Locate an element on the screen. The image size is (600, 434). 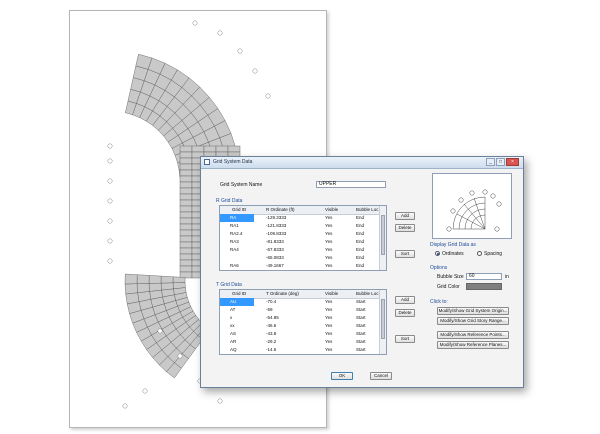
table-row: AT -59 Yes Start is located at coordinates (303, 310).